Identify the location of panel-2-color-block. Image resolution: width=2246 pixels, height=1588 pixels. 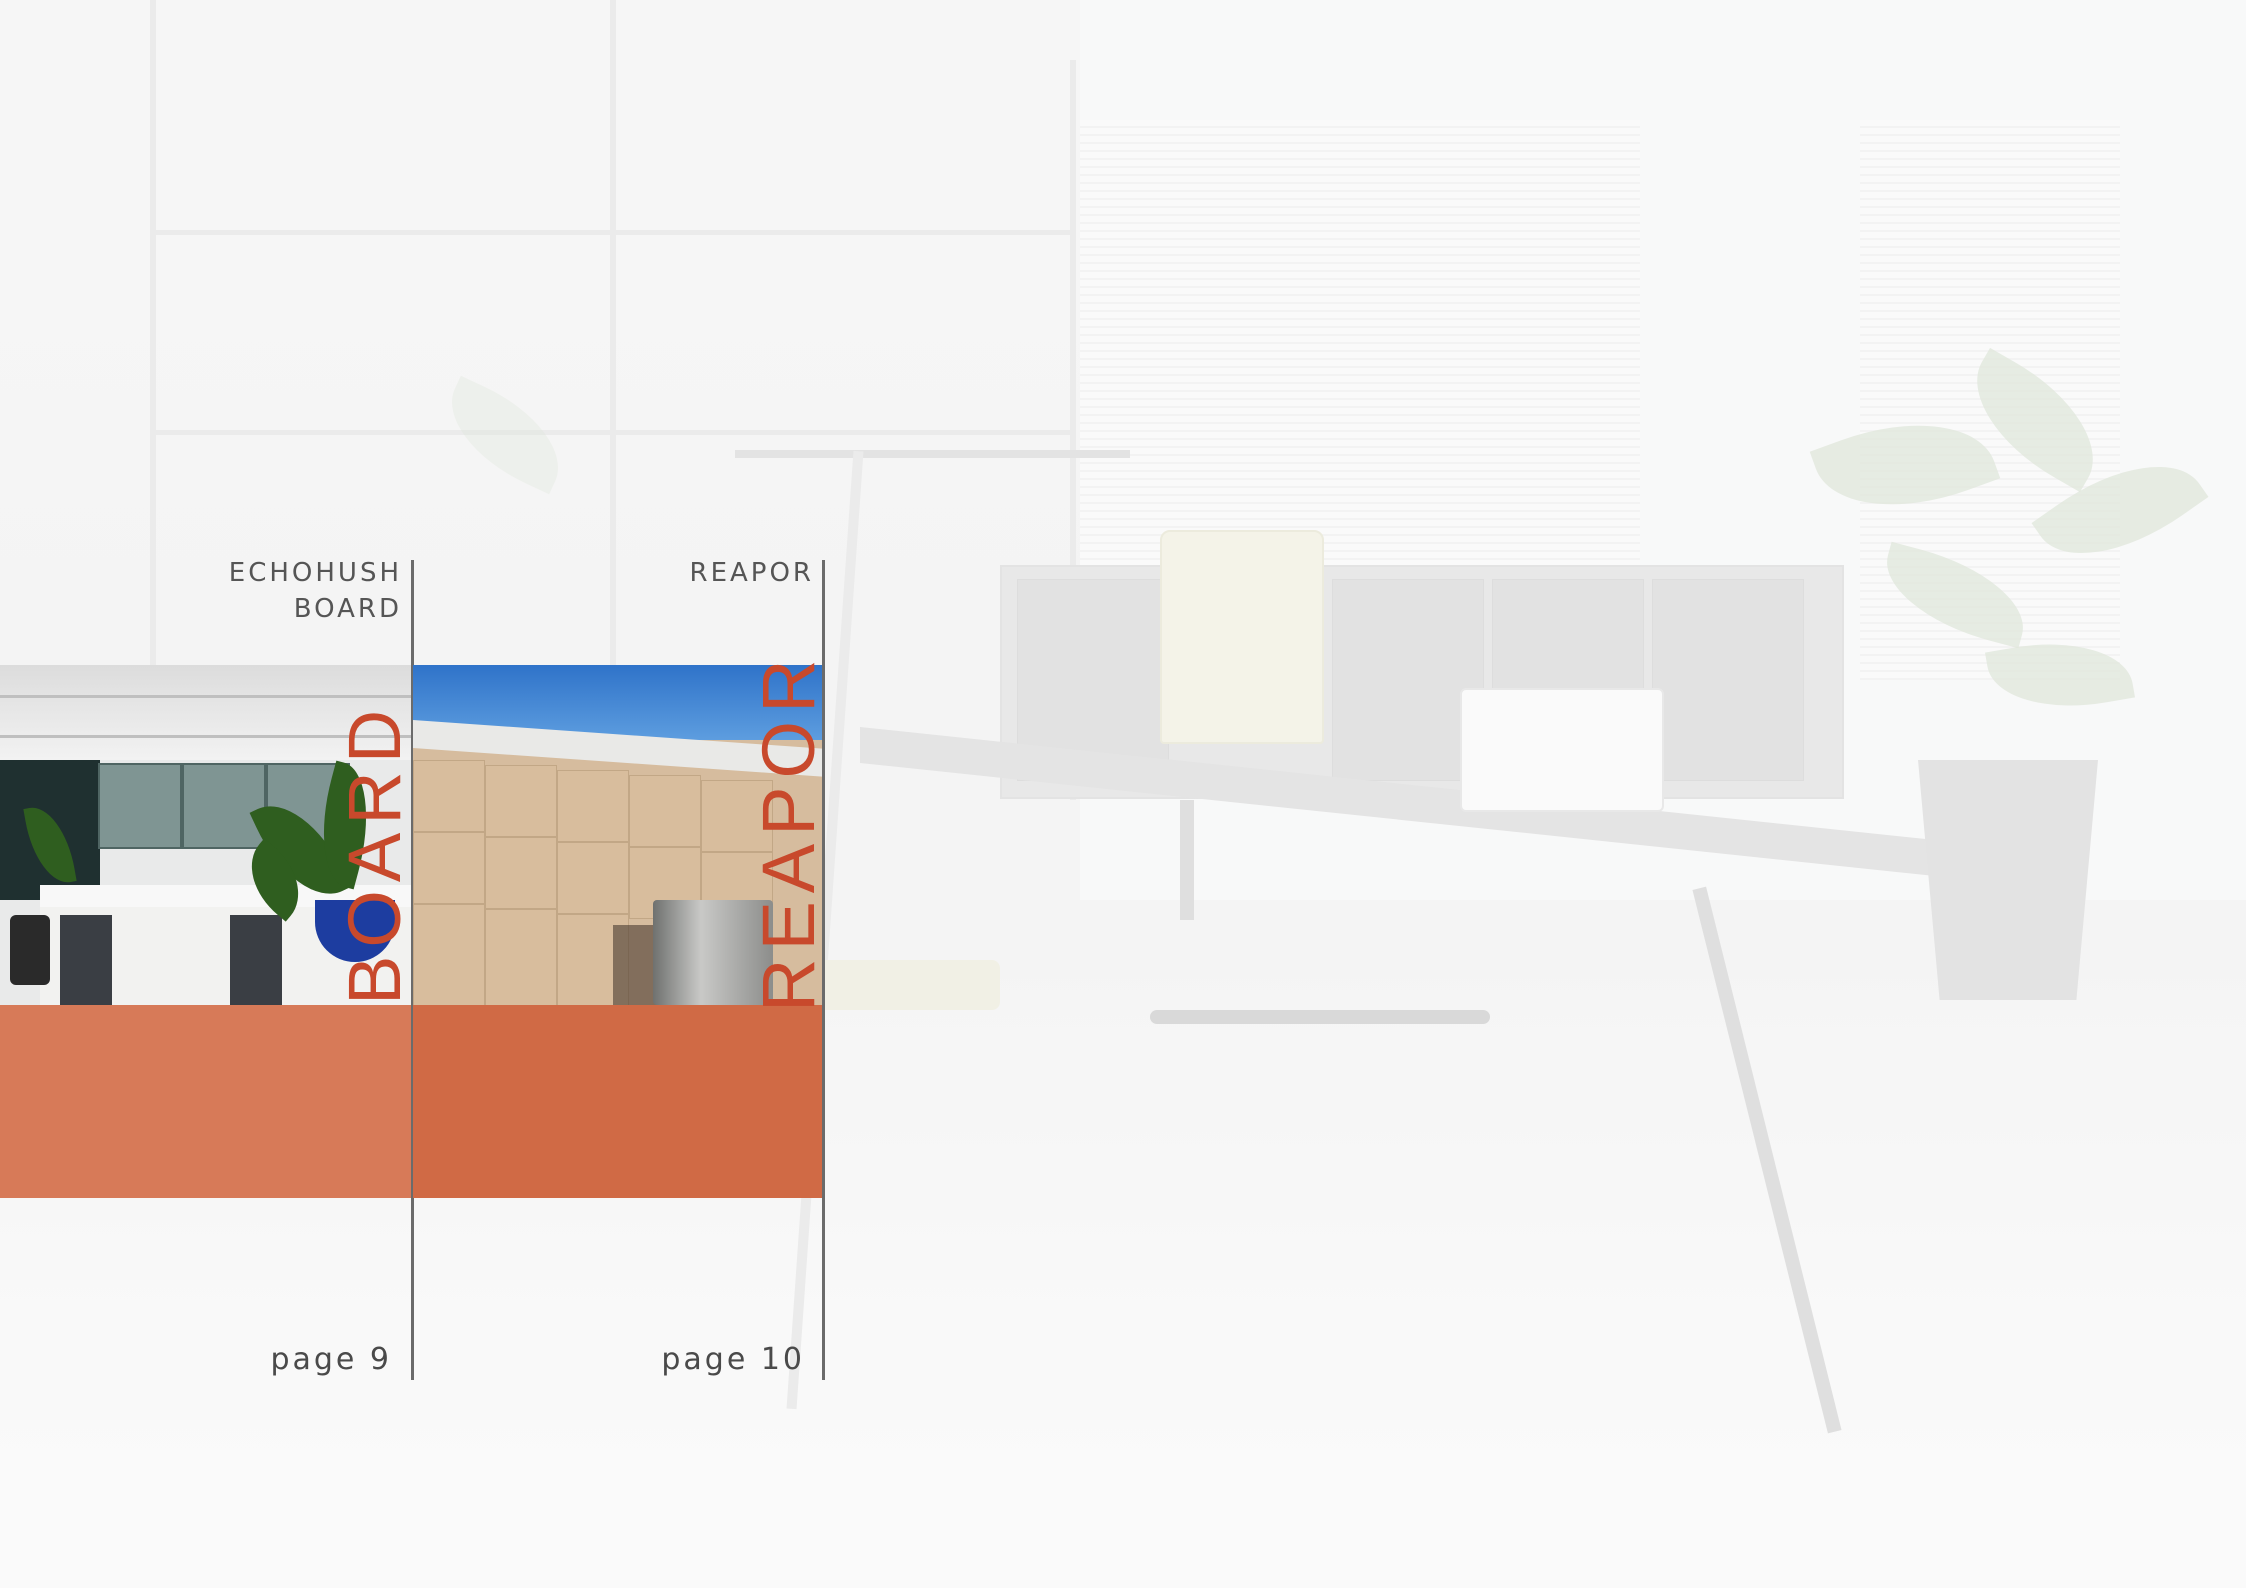
(618, 1101).